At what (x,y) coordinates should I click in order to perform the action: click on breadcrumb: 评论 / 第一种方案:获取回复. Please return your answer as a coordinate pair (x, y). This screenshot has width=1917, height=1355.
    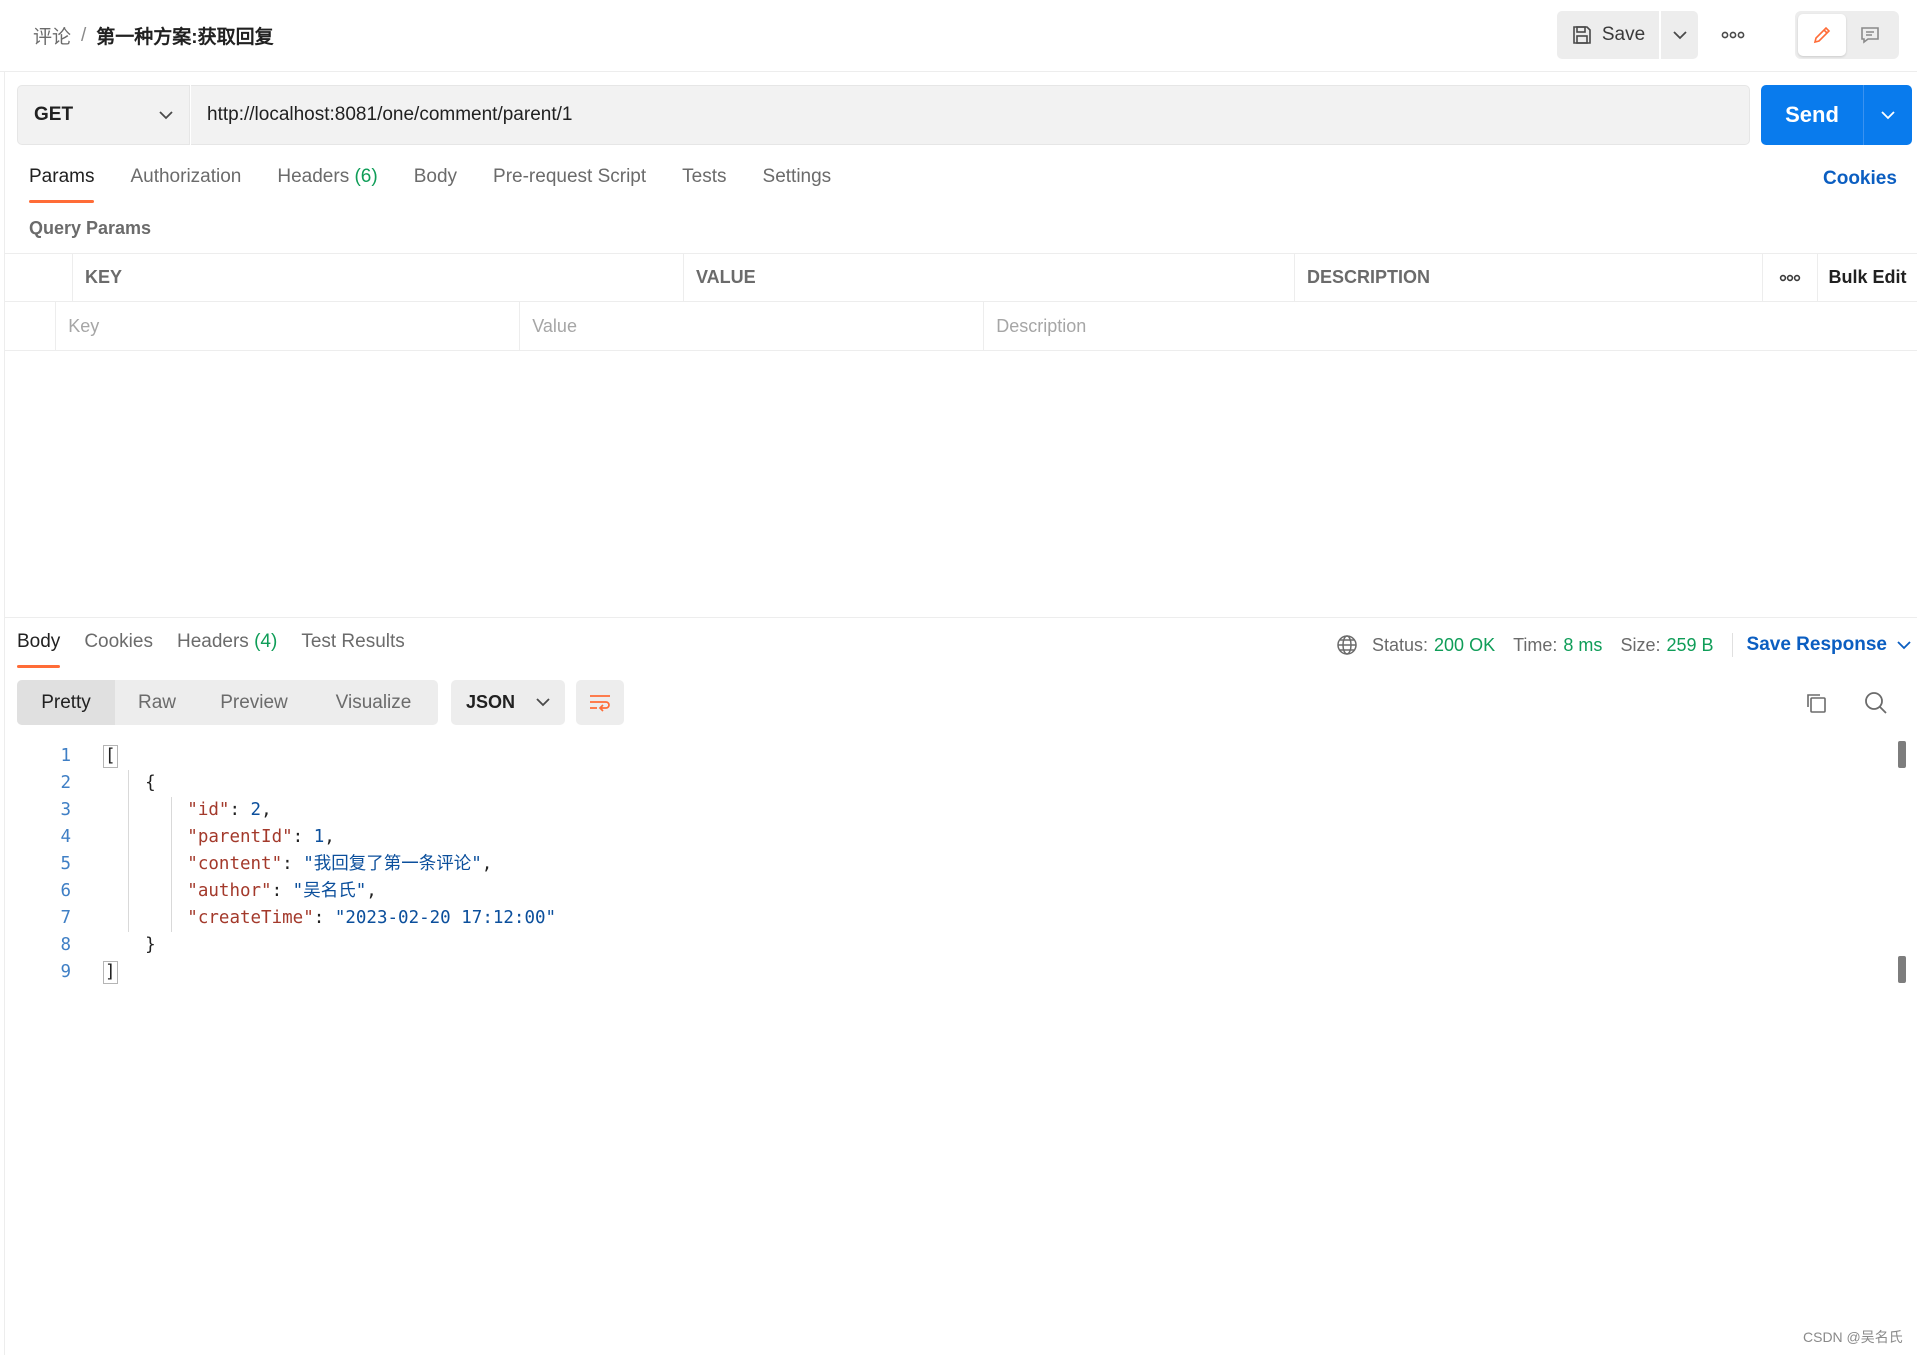
    Looking at the image, I should click on (153, 35).